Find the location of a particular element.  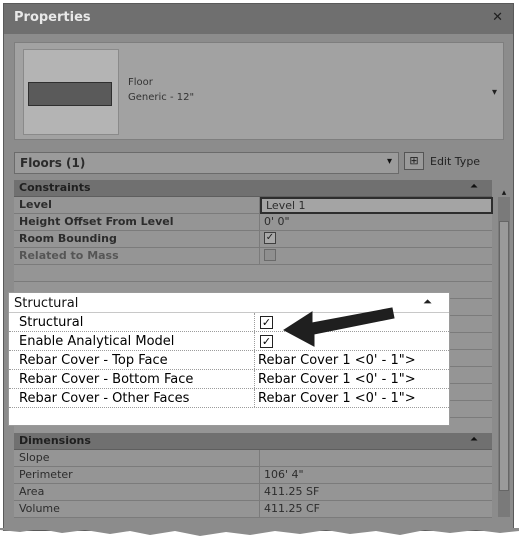

instance-filter-label: Floors (1) is located at coordinates (53, 163).